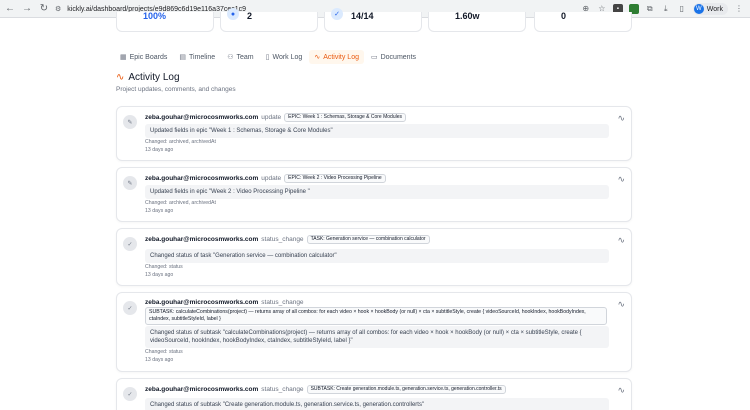 The height and width of the screenshot is (410, 750). Describe the element at coordinates (341, 57) in the screenshot. I see `tab-label: Activity Log` at that location.